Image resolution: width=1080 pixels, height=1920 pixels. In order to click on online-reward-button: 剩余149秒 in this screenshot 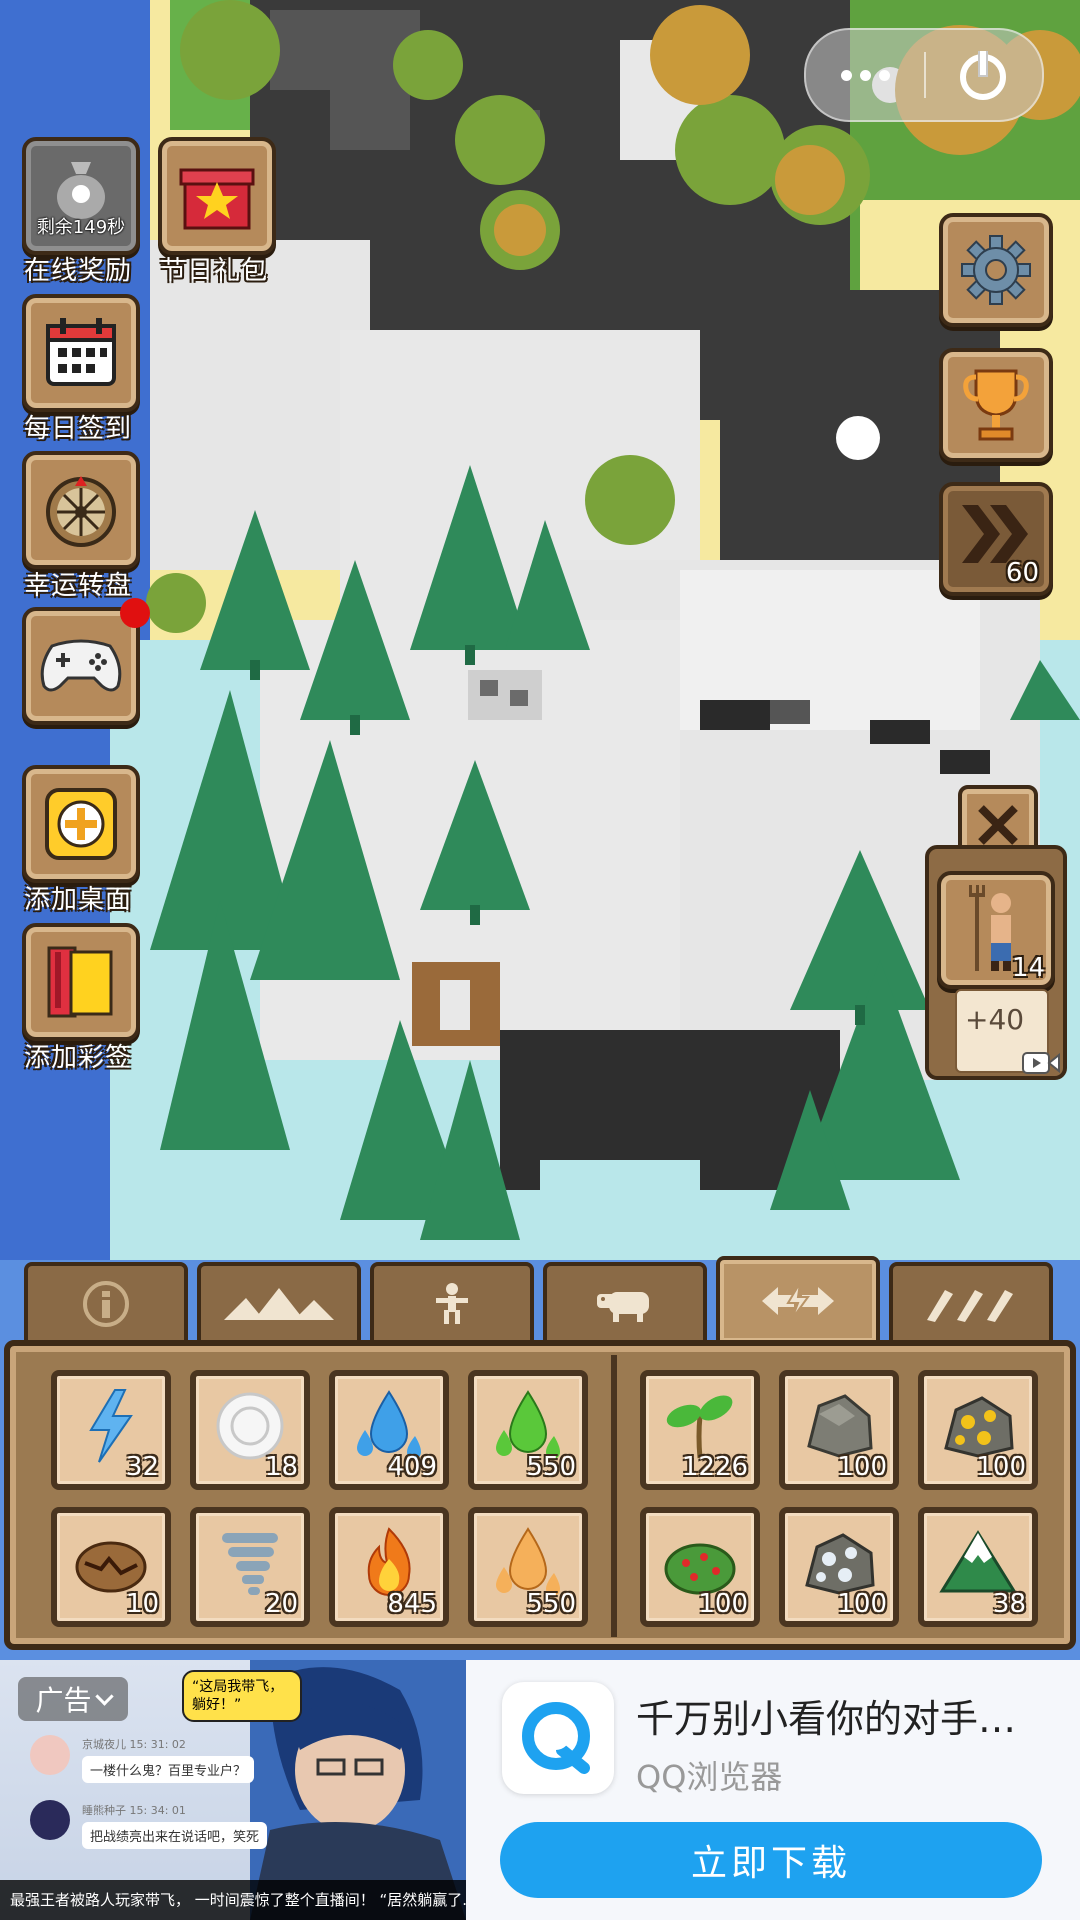, I will do `click(81, 196)`.